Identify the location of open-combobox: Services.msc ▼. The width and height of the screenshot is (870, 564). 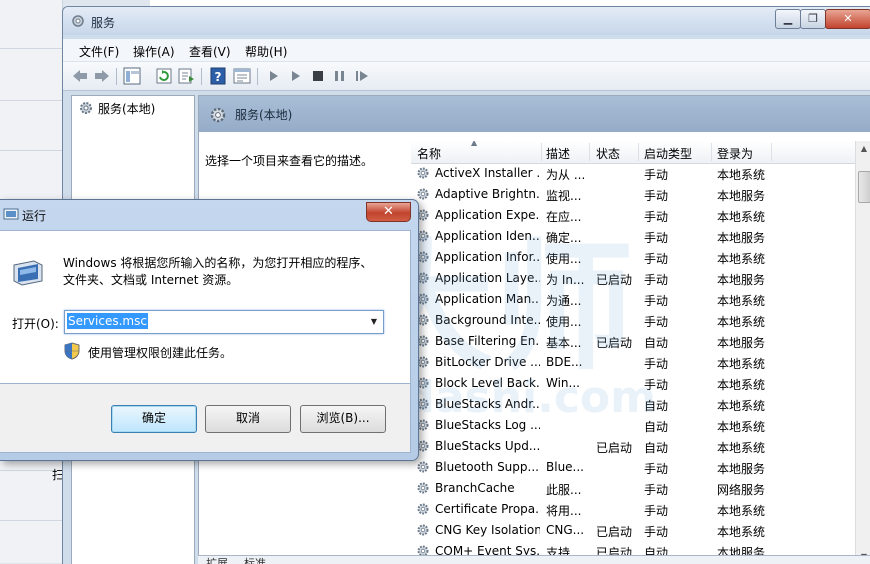
(224, 322).